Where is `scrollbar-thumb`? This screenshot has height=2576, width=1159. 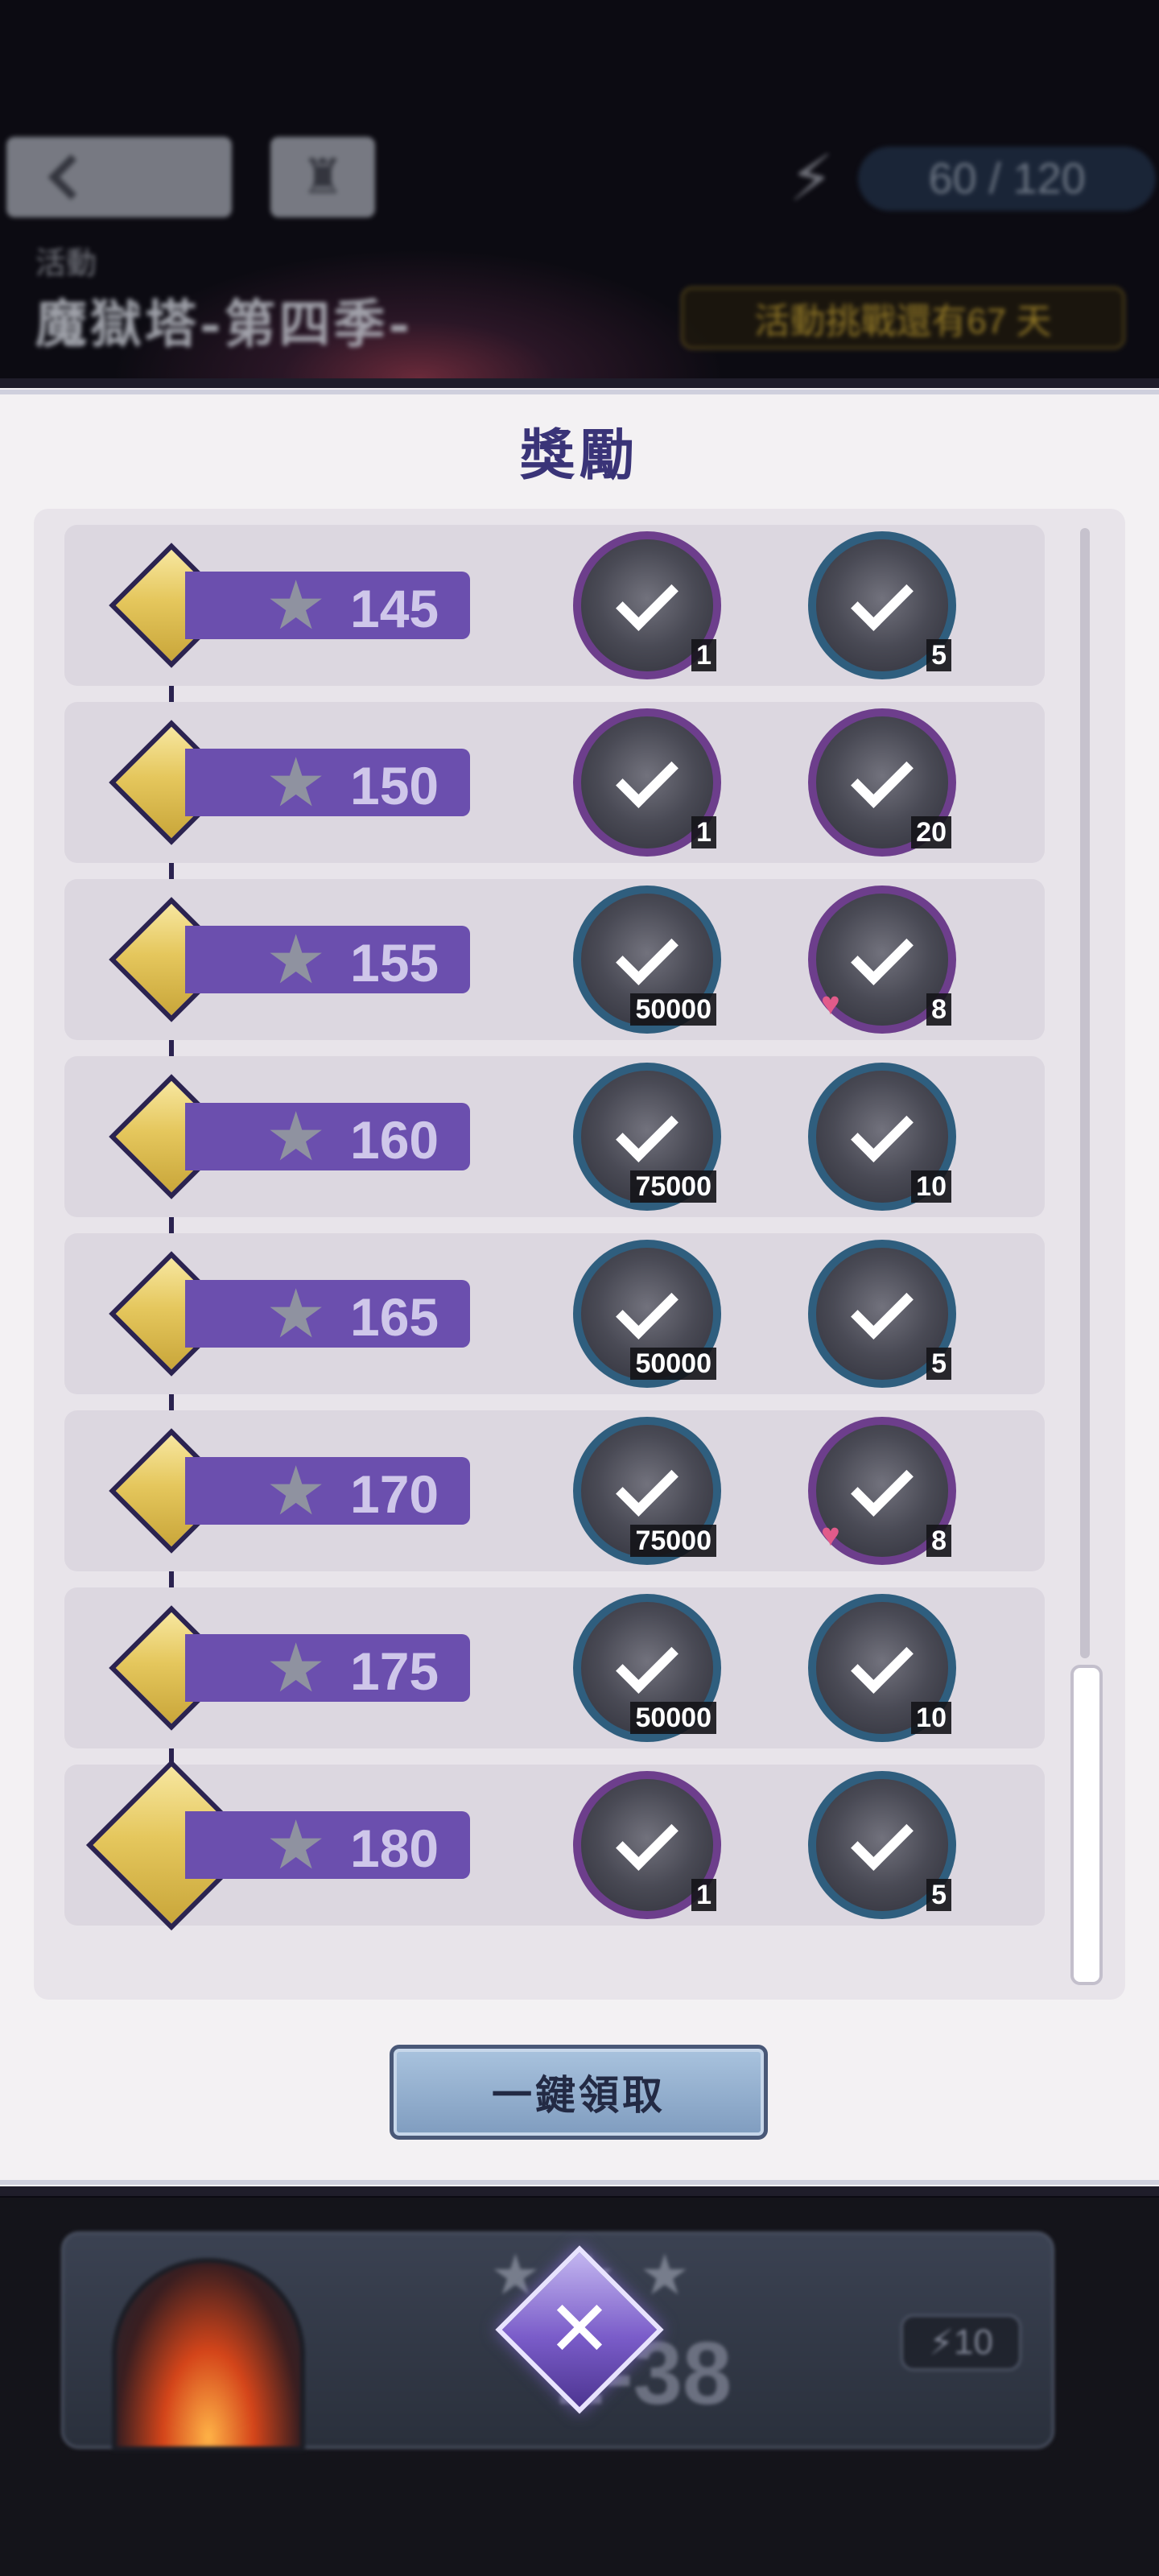 scrollbar-thumb is located at coordinates (1086, 1825).